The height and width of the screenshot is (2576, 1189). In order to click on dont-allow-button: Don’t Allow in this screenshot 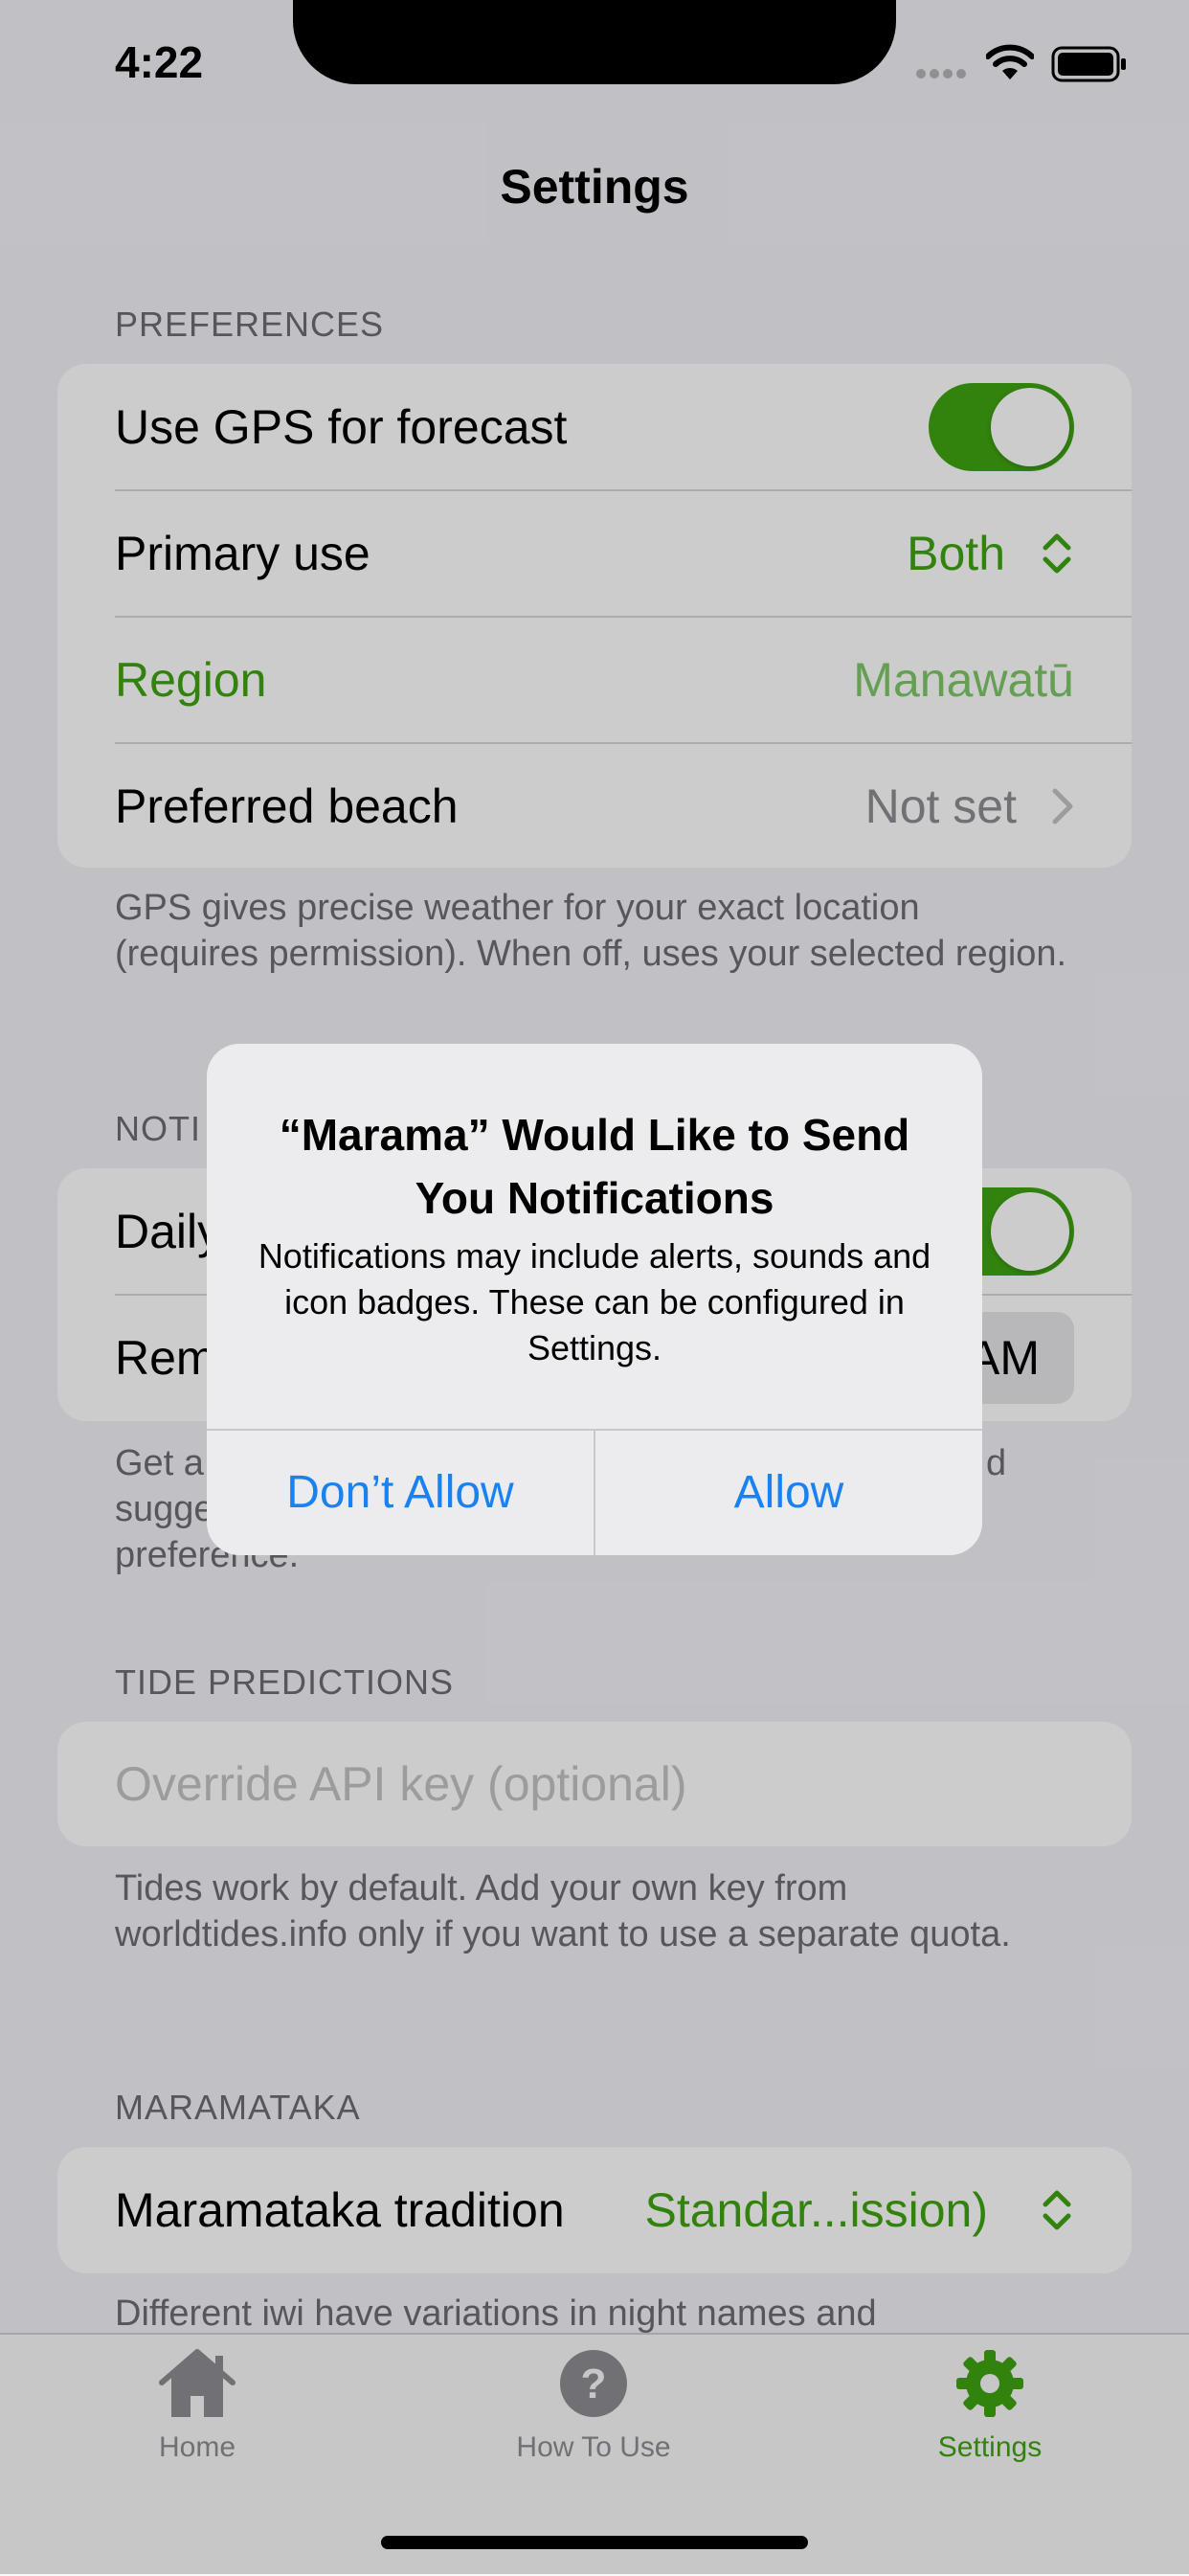, I will do `click(400, 1493)`.